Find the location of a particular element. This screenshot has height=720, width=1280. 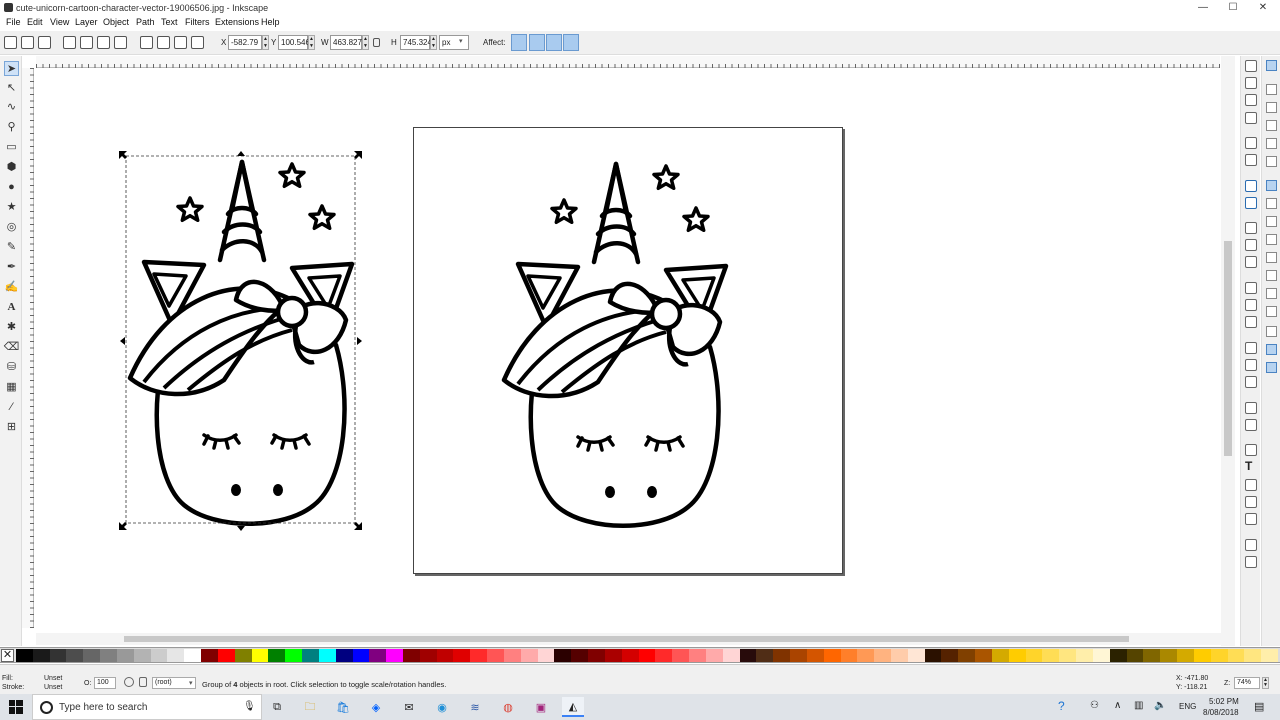

zoom-spinner: ▲ ▼ is located at coordinates (1265, 683).